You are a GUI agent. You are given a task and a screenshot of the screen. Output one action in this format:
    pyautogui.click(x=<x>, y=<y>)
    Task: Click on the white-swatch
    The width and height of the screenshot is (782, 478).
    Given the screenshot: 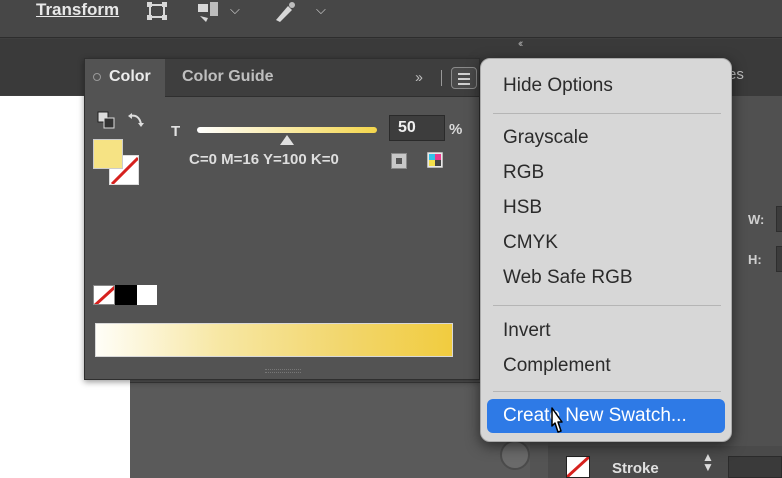 What is the action you would take?
    pyautogui.click(x=147, y=295)
    